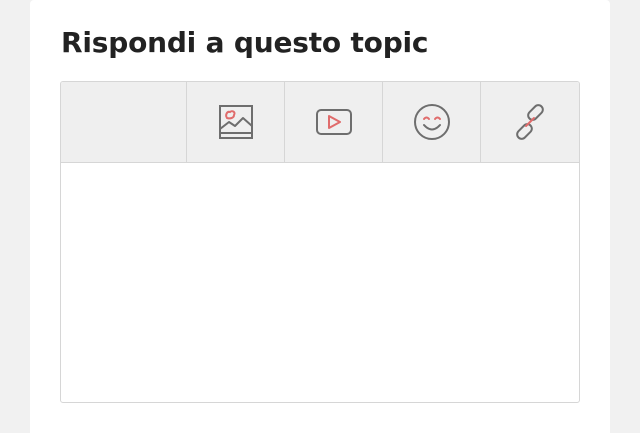  I want to click on reply-title: Rispondi a questo topic, so click(245, 42).